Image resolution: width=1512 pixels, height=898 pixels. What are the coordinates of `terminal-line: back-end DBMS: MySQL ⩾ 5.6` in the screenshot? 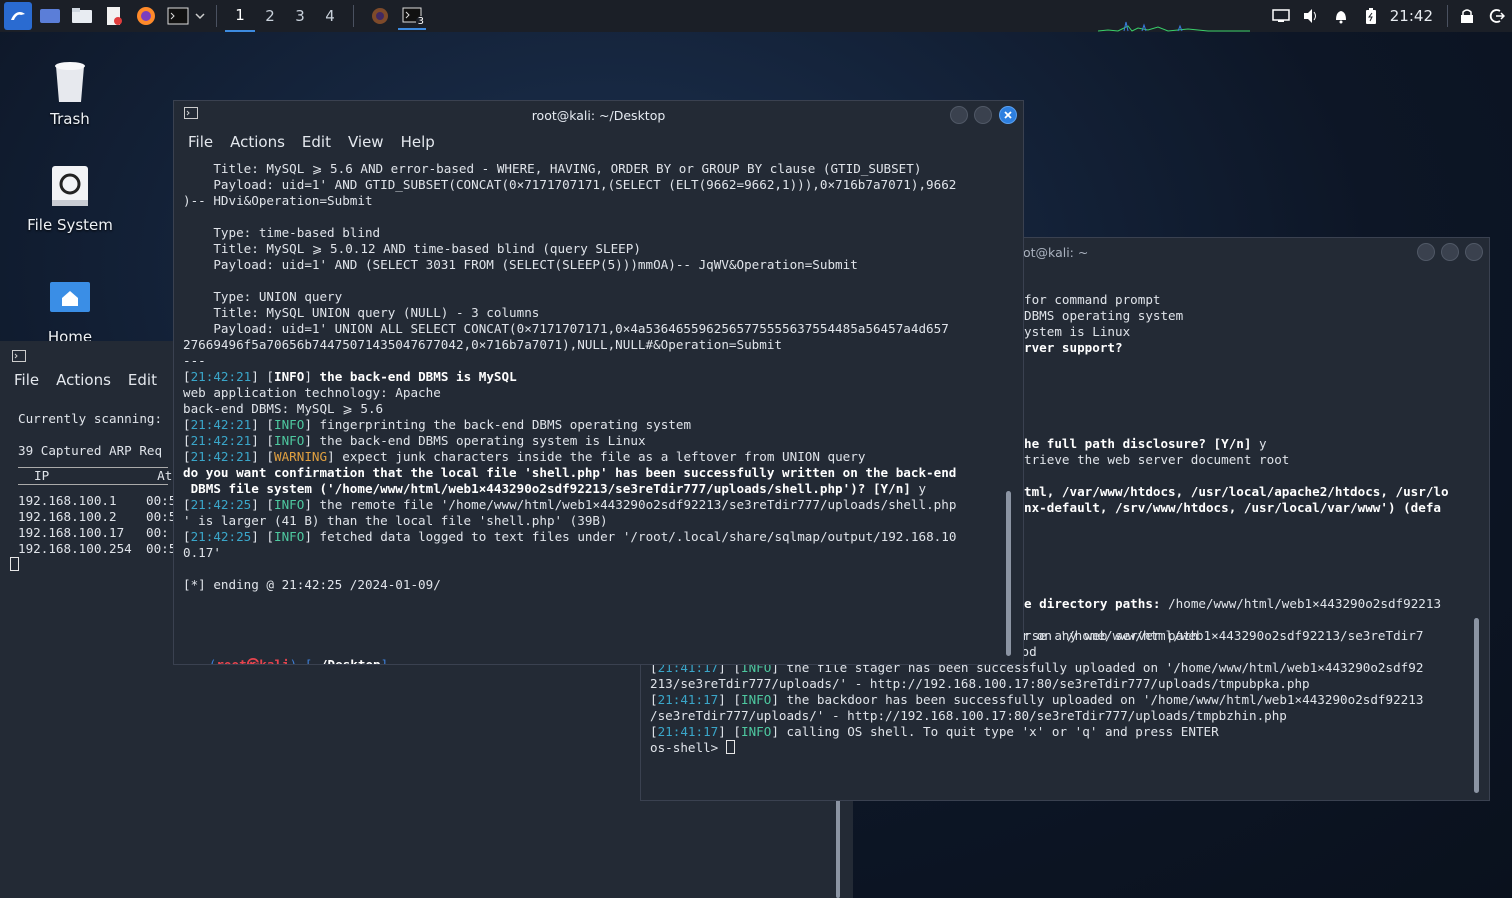 It's located at (283, 408).